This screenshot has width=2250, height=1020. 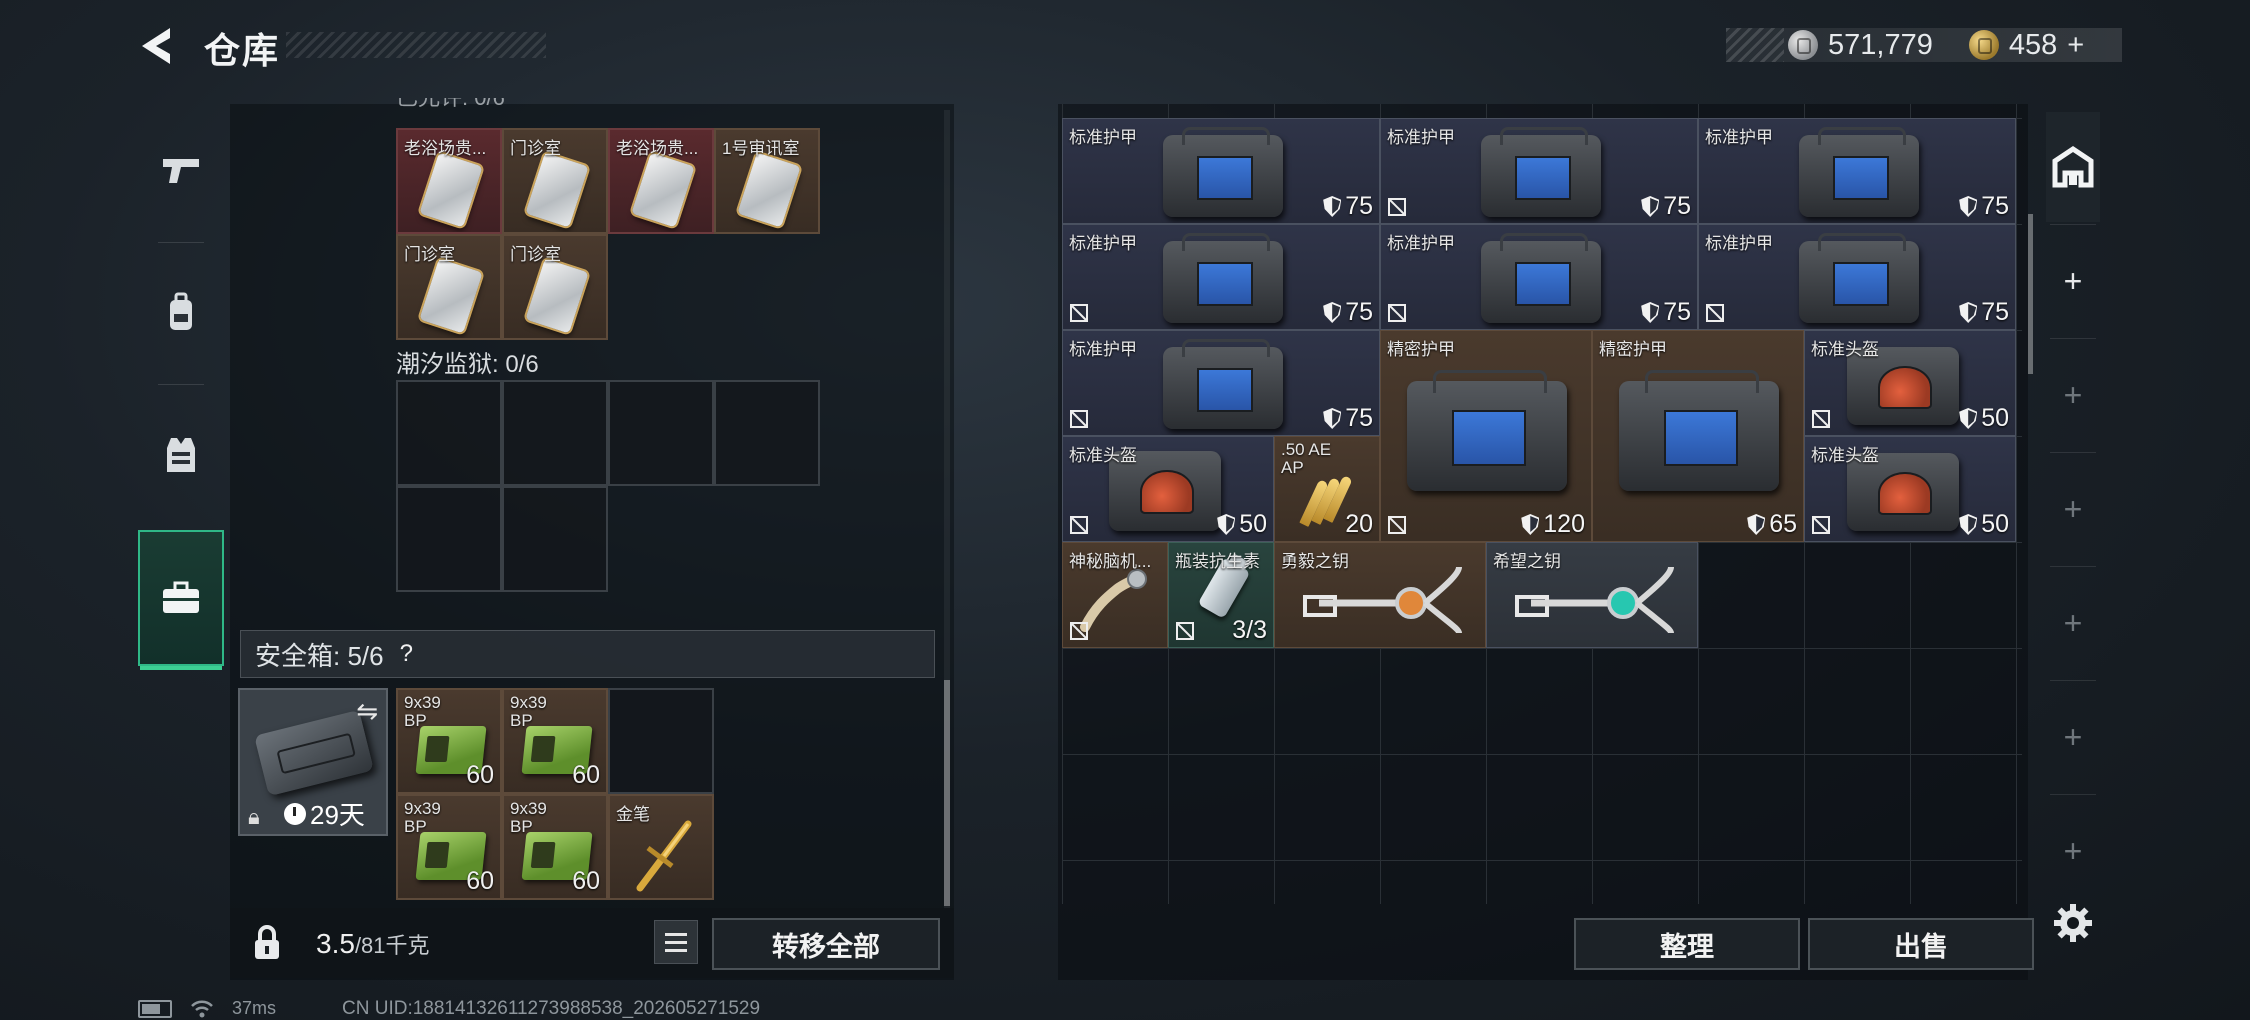 I want to click on swap-icon: ⇋, so click(x=367, y=711).